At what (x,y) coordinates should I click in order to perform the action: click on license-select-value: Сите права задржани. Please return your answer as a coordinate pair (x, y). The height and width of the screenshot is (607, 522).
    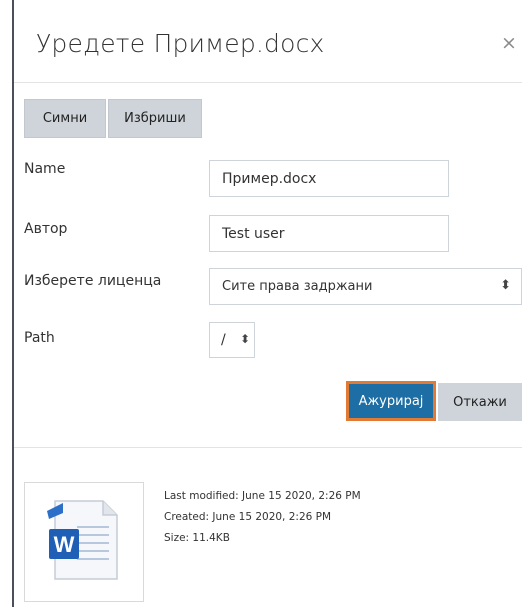
    Looking at the image, I should click on (297, 286).